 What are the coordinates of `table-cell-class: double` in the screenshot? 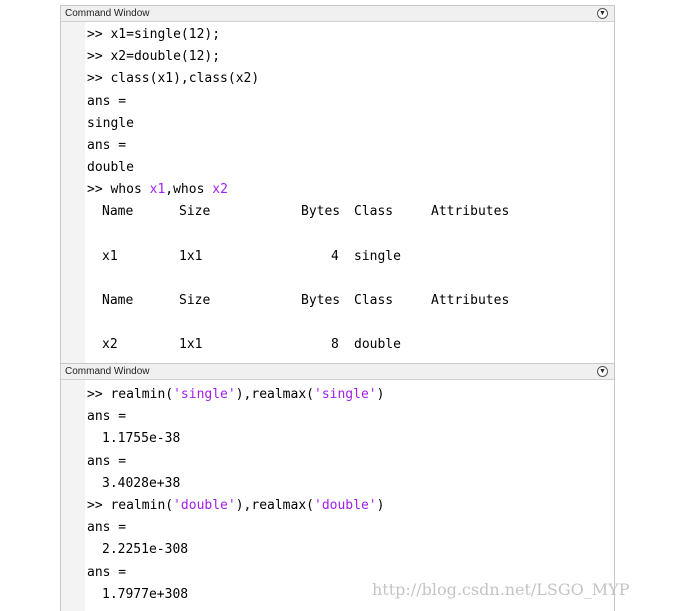 It's located at (377, 344).